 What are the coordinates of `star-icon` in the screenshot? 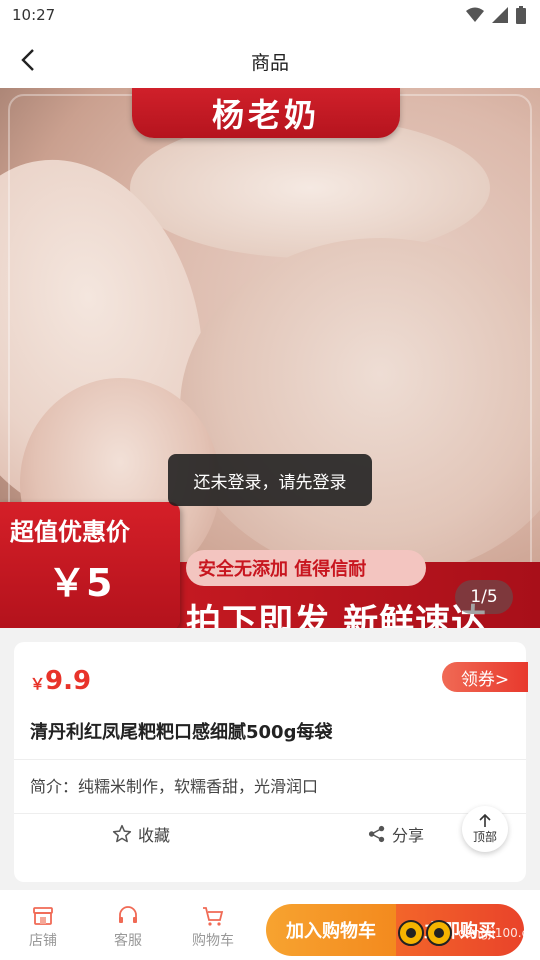 It's located at (122, 833).